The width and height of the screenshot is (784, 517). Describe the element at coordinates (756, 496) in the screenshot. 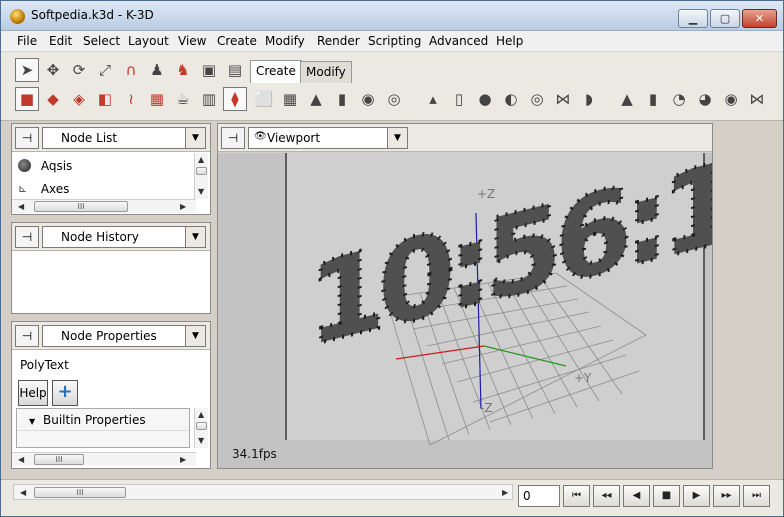

I see `last-frame-button: ⏭` at that location.